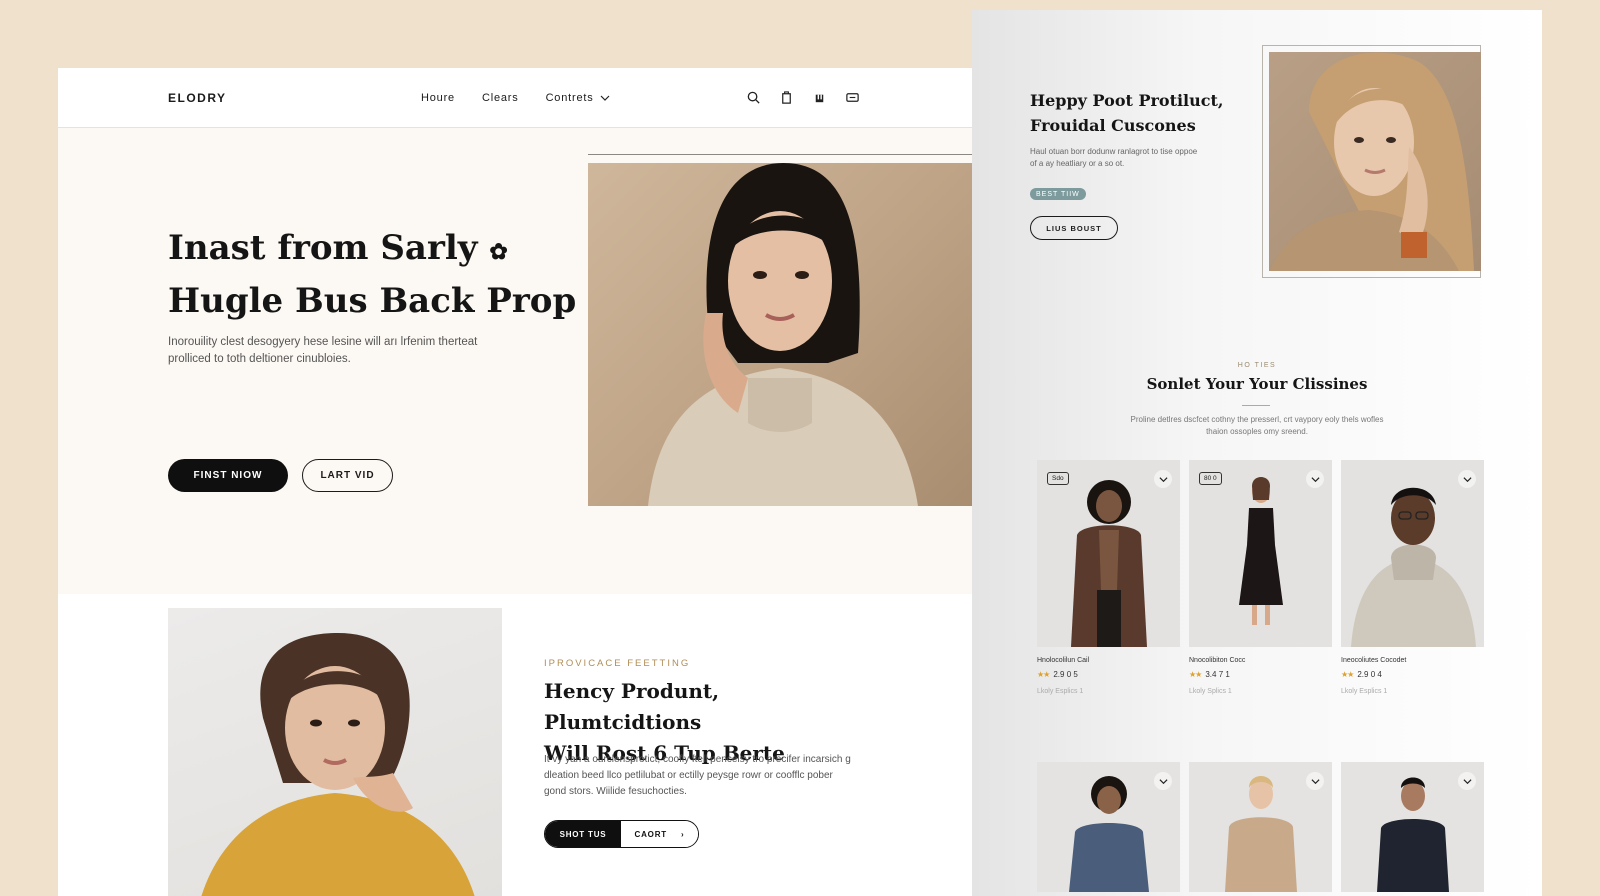 The height and width of the screenshot is (896, 1600). What do you see at coordinates (1361, 674) in the screenshot?
I see `product-rating: ★★ 2.9 0 4` at bounding box center [1361, 674].